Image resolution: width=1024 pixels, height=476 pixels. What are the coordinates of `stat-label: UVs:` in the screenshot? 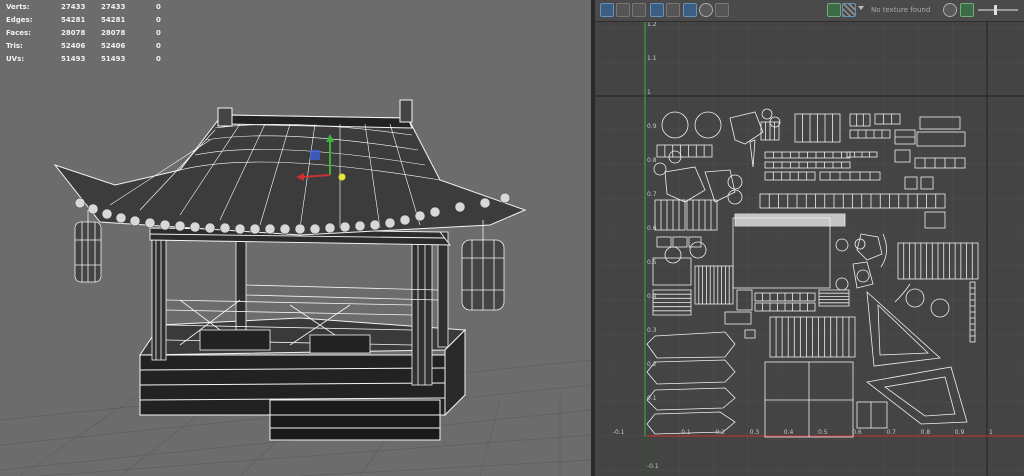 It's located at (15, 59).